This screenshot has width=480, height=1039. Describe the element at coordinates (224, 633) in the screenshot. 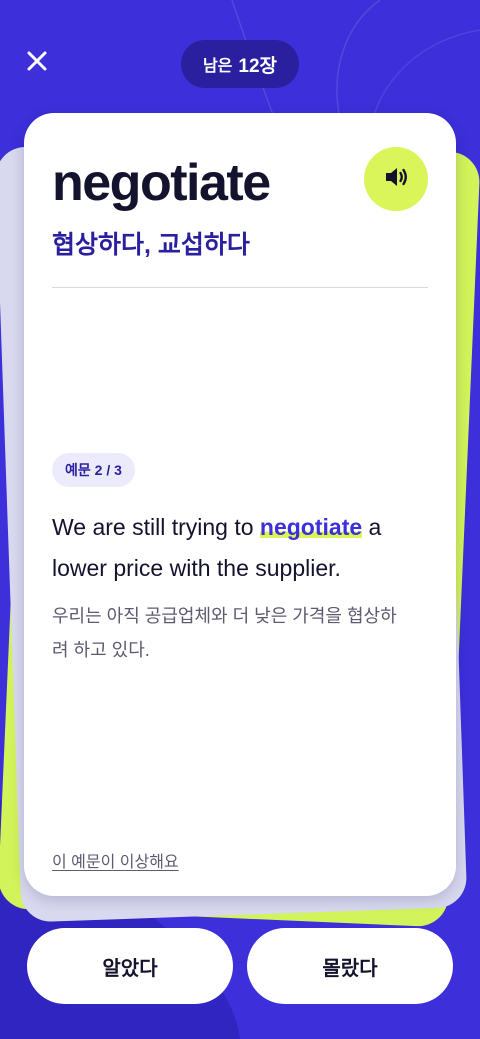

I see `example-translation: 우리는 아직 공급업체와 더 낮은 가격을 협상하려 하고 있다.` at that location.